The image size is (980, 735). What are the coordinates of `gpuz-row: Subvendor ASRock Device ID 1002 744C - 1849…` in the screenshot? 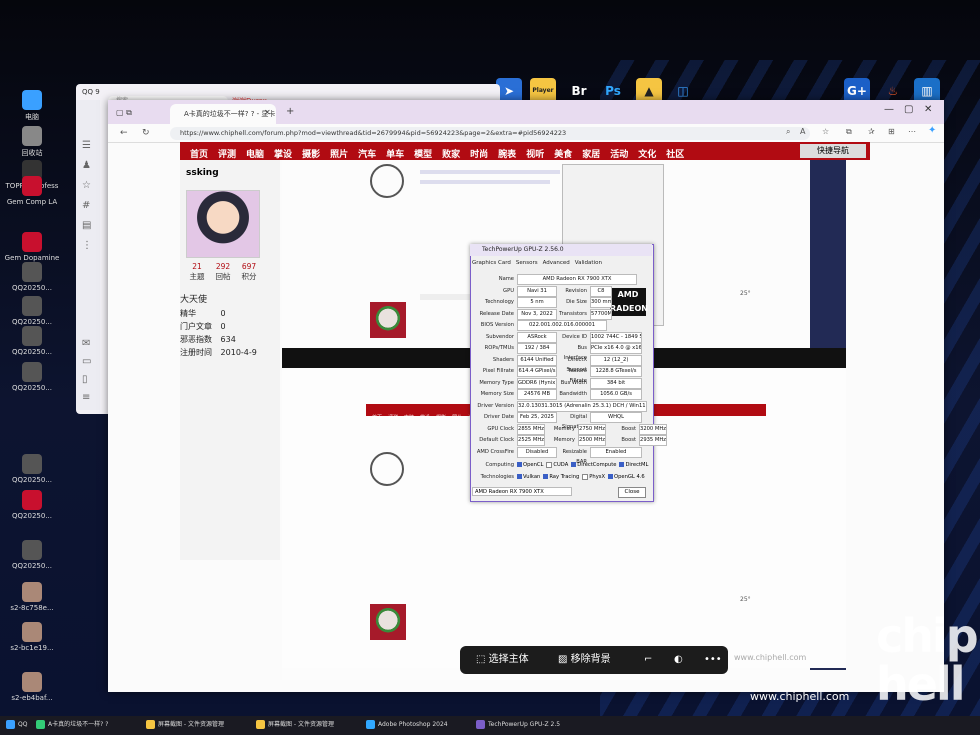 It's located at (561, 337).